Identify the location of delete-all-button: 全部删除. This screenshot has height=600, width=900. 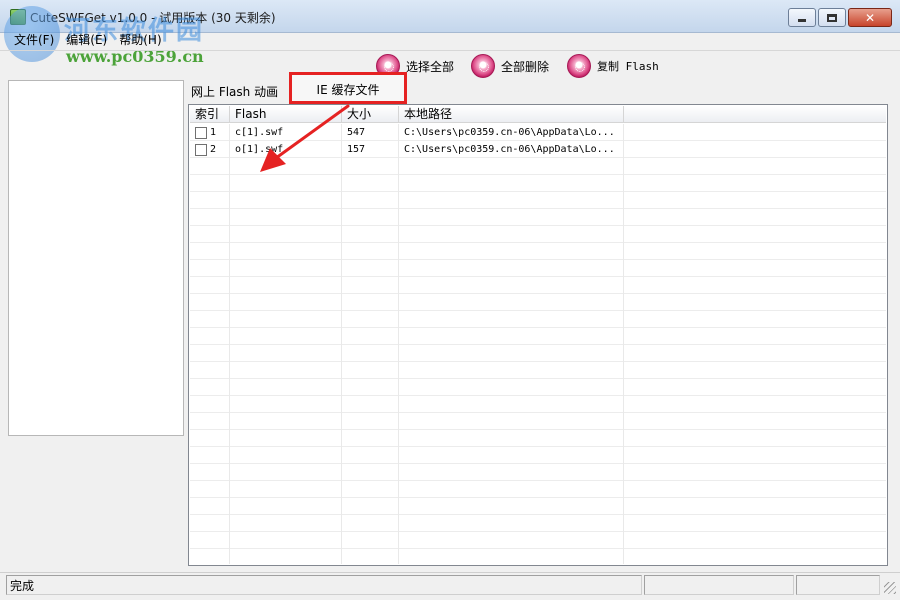
(510, 66).